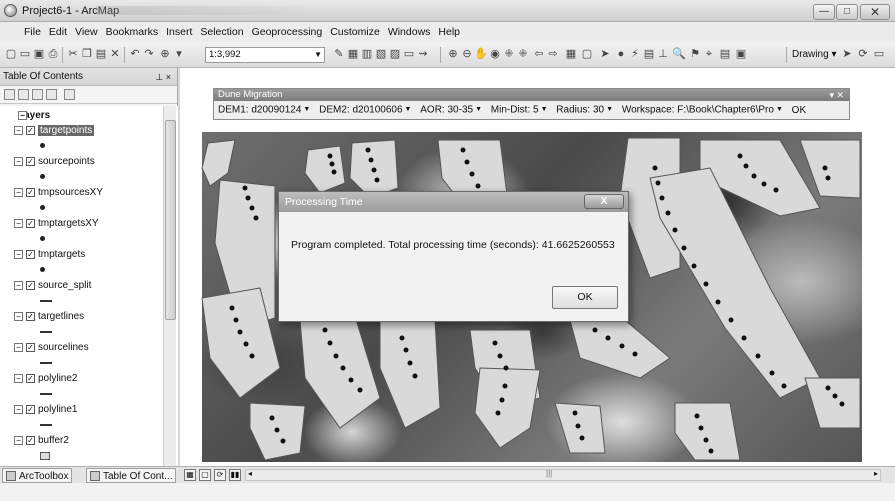 This screenshot has width=895, height=501. Describe the element at coordinates (87, 54) in the screenshot. I see `copy-icon: ❐` at that location.